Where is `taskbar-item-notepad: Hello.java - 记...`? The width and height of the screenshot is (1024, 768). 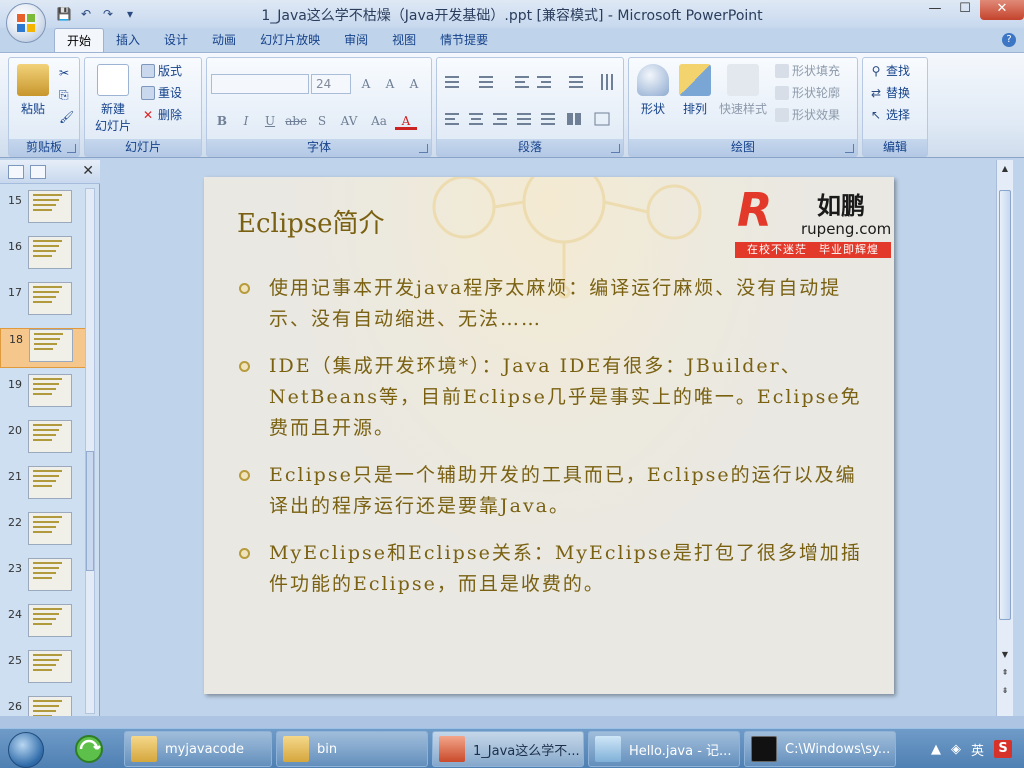
taskbar-item-notepad: Hello.java - 记... is located at coordinates (664, 749).